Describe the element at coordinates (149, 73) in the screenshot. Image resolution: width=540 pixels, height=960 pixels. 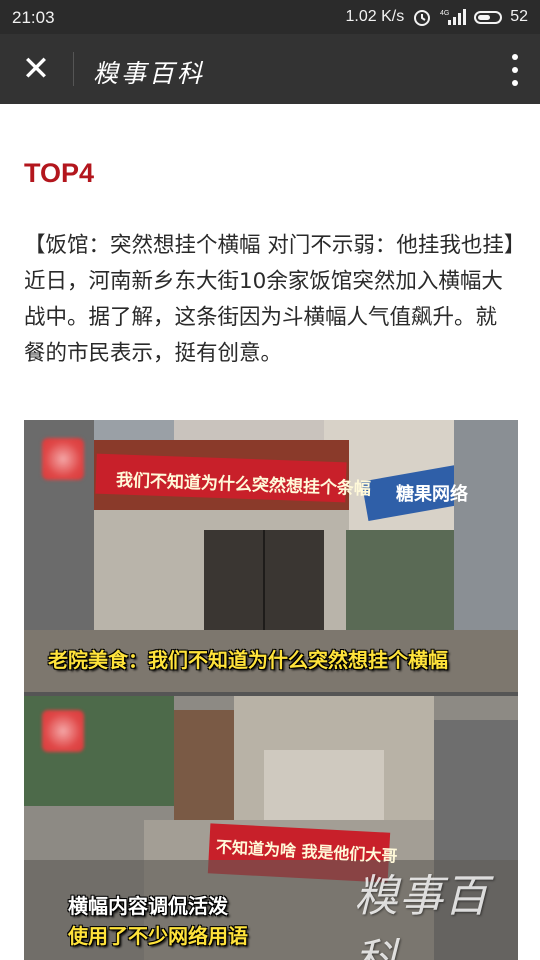
I see `page-title: 糗事百科` at that location.